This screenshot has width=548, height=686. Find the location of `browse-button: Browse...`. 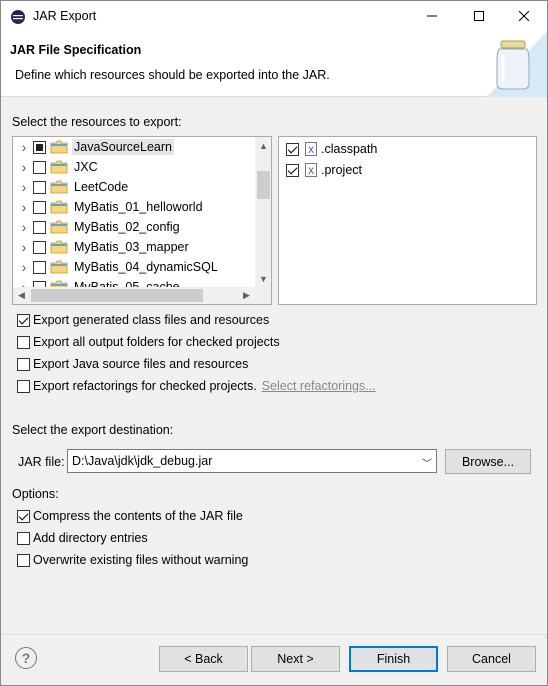

browse-button: Browse... is located at coordinates (488, 461).